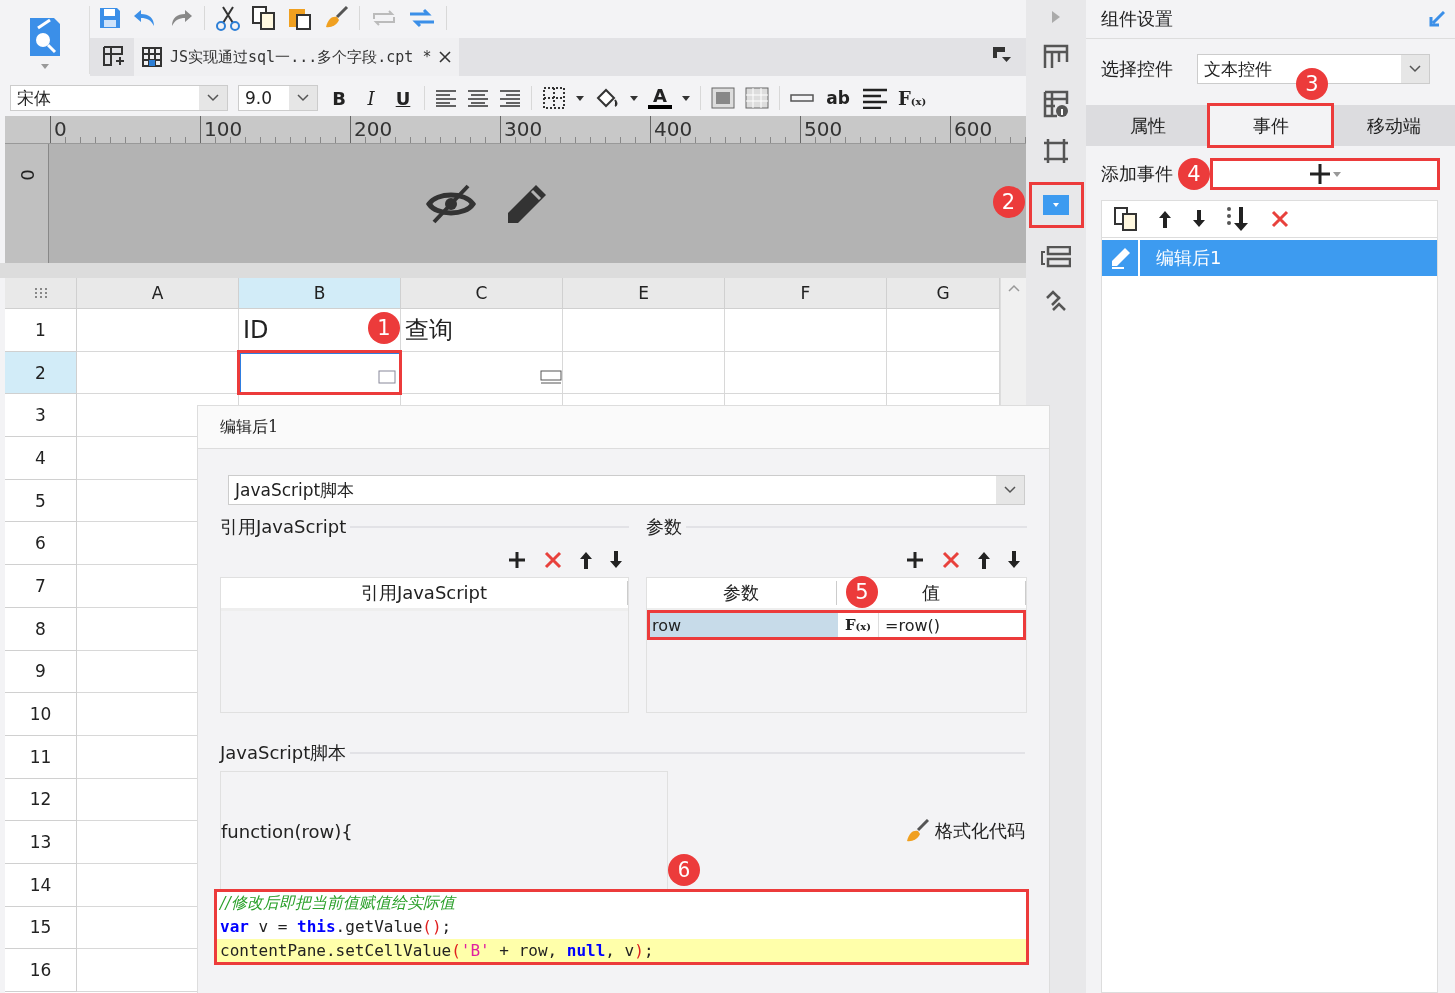 This screenshot has height=993, width=1455. What do you see at coordinates (301, 57) in the screenshot?
I see `document-tab-title: JS实现通过sql一...多个字段.cpt *` at bounding box center [301, 57].